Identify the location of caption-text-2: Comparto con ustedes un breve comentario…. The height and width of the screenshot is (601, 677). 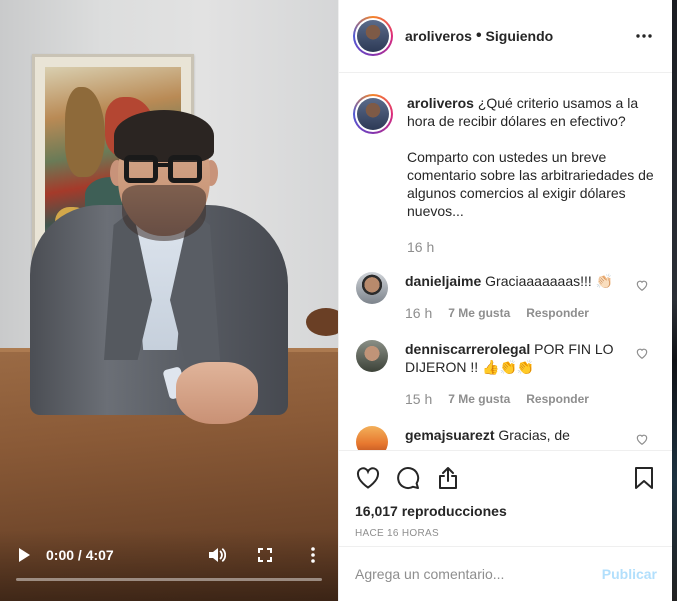
(530, 184).